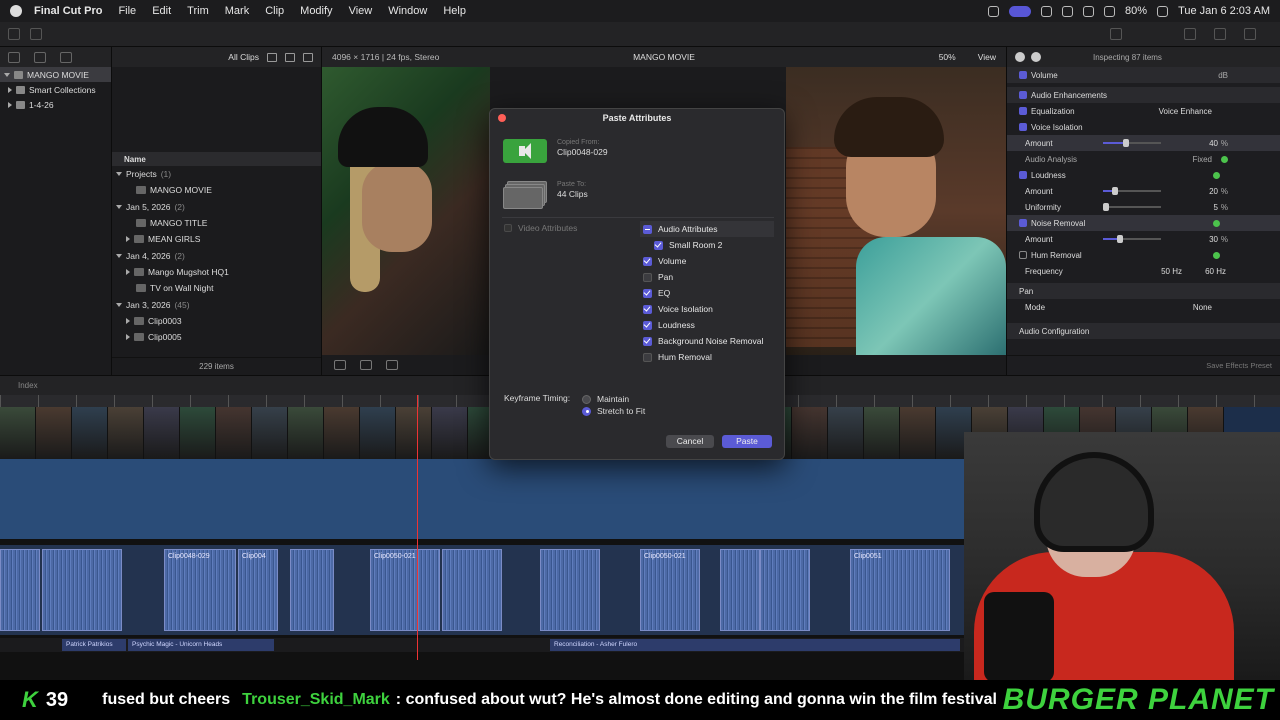 The width and height of the screenshot is (1280, 720). I want to click on audio-attributes-header: Audio Attributes, so click(707, 229).